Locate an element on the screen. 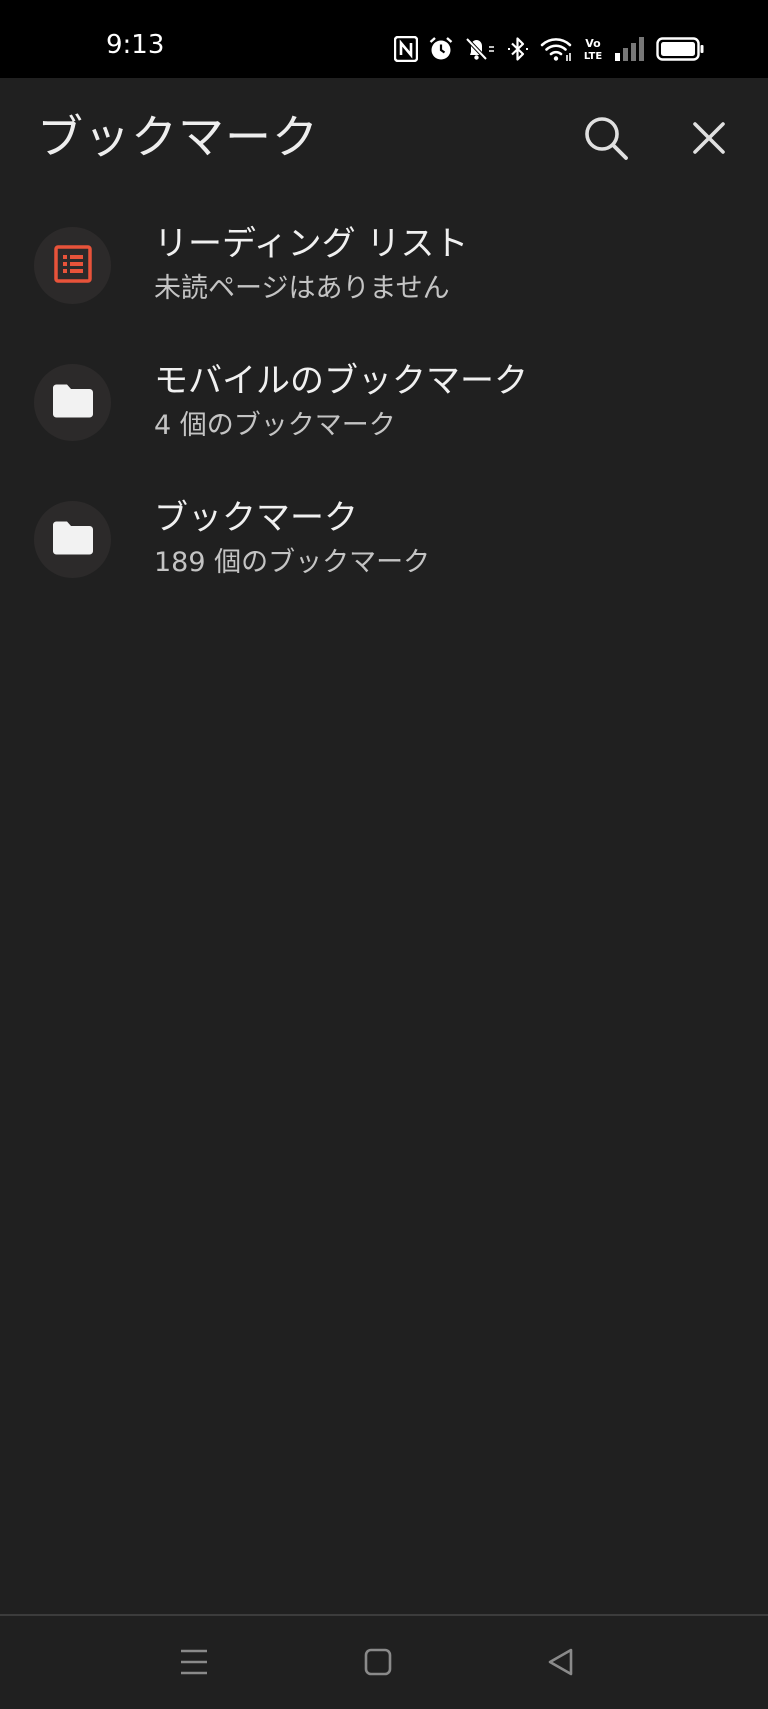 This screenshot has height=1709, width=768. list-item-title: ブックマーク is located at coordinates (256, 518).